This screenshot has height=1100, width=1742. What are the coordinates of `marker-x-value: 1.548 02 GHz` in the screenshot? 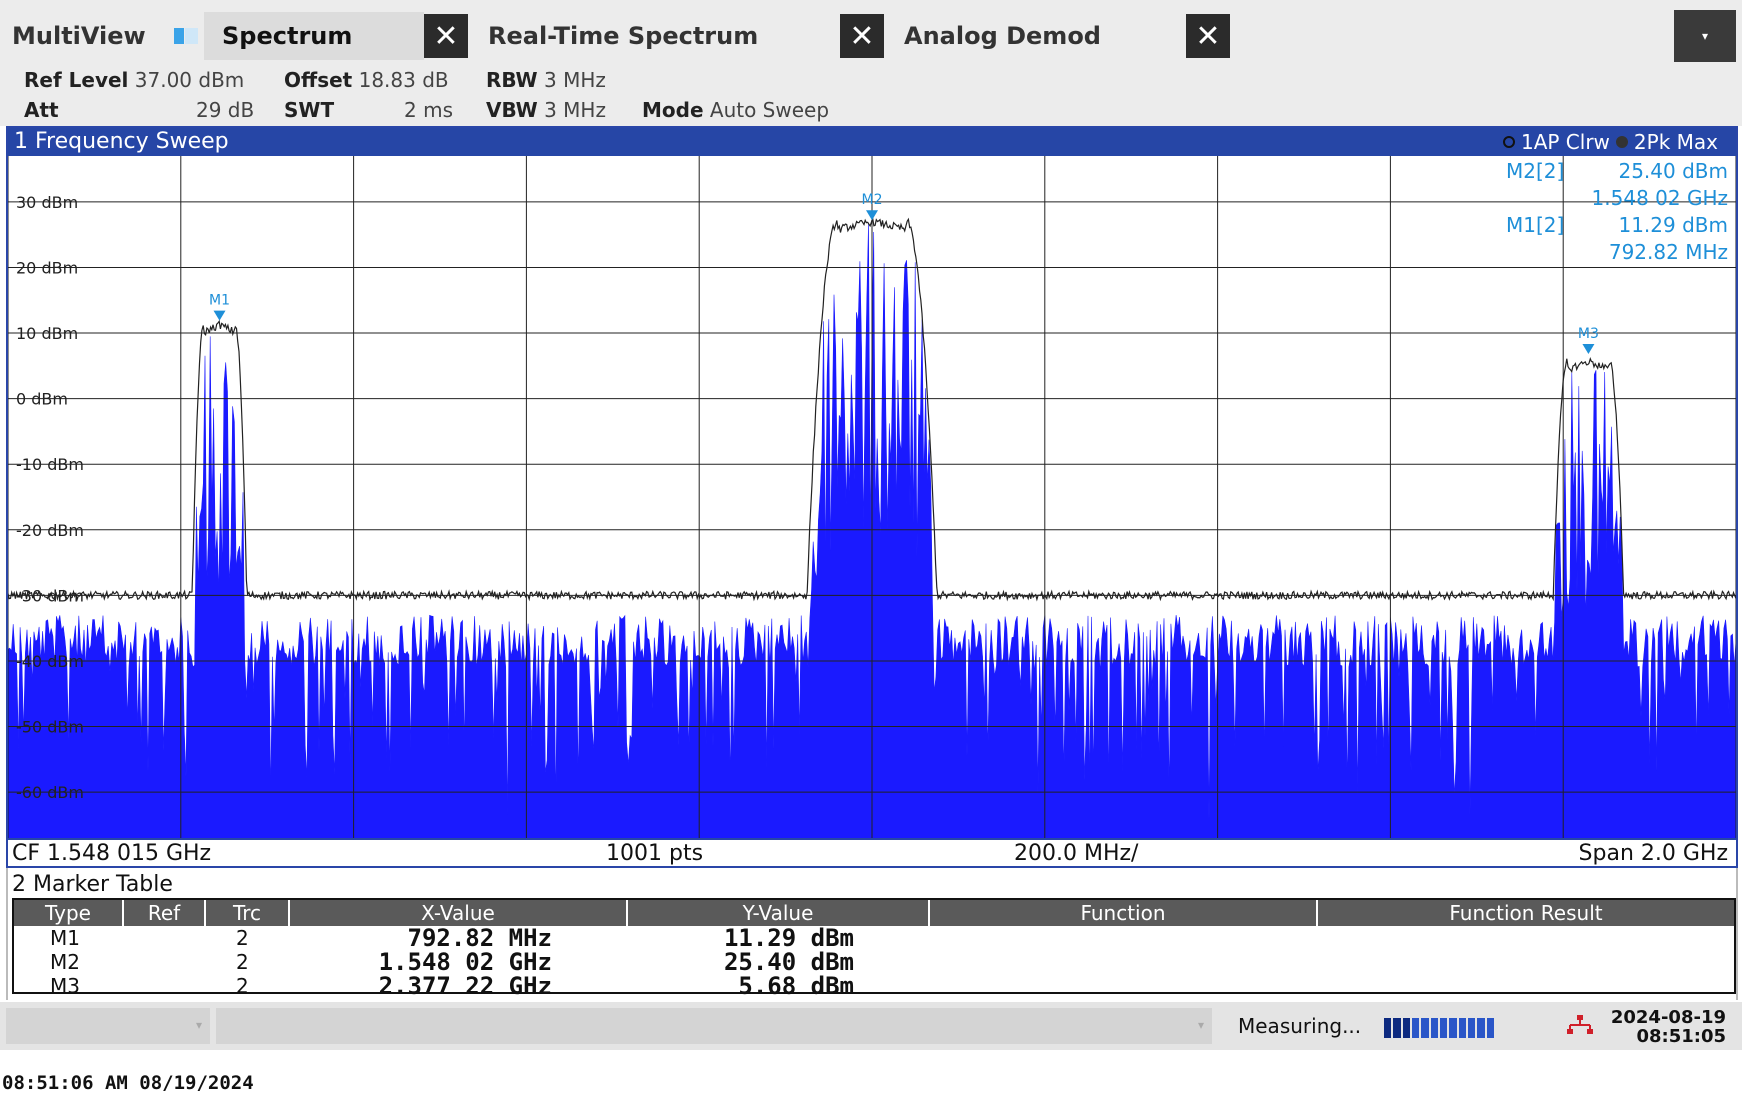 It's located at (465, 962).